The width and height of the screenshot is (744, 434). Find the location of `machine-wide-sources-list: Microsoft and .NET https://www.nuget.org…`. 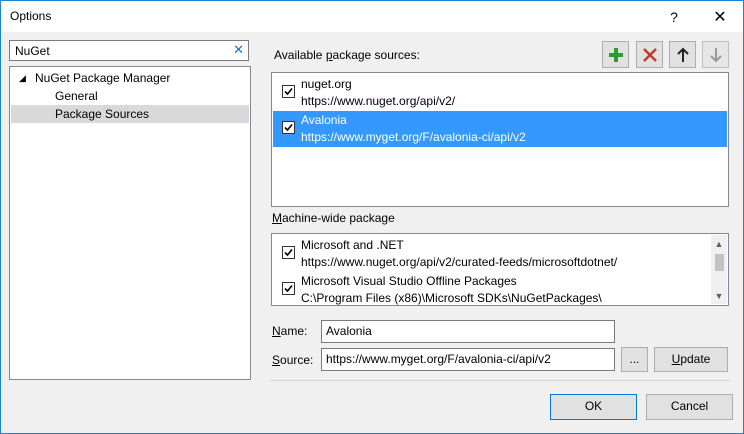

machine-wide-sources-list: Microsoft and .NET https://www.nuget.org… is located at coordinates (500, 269).